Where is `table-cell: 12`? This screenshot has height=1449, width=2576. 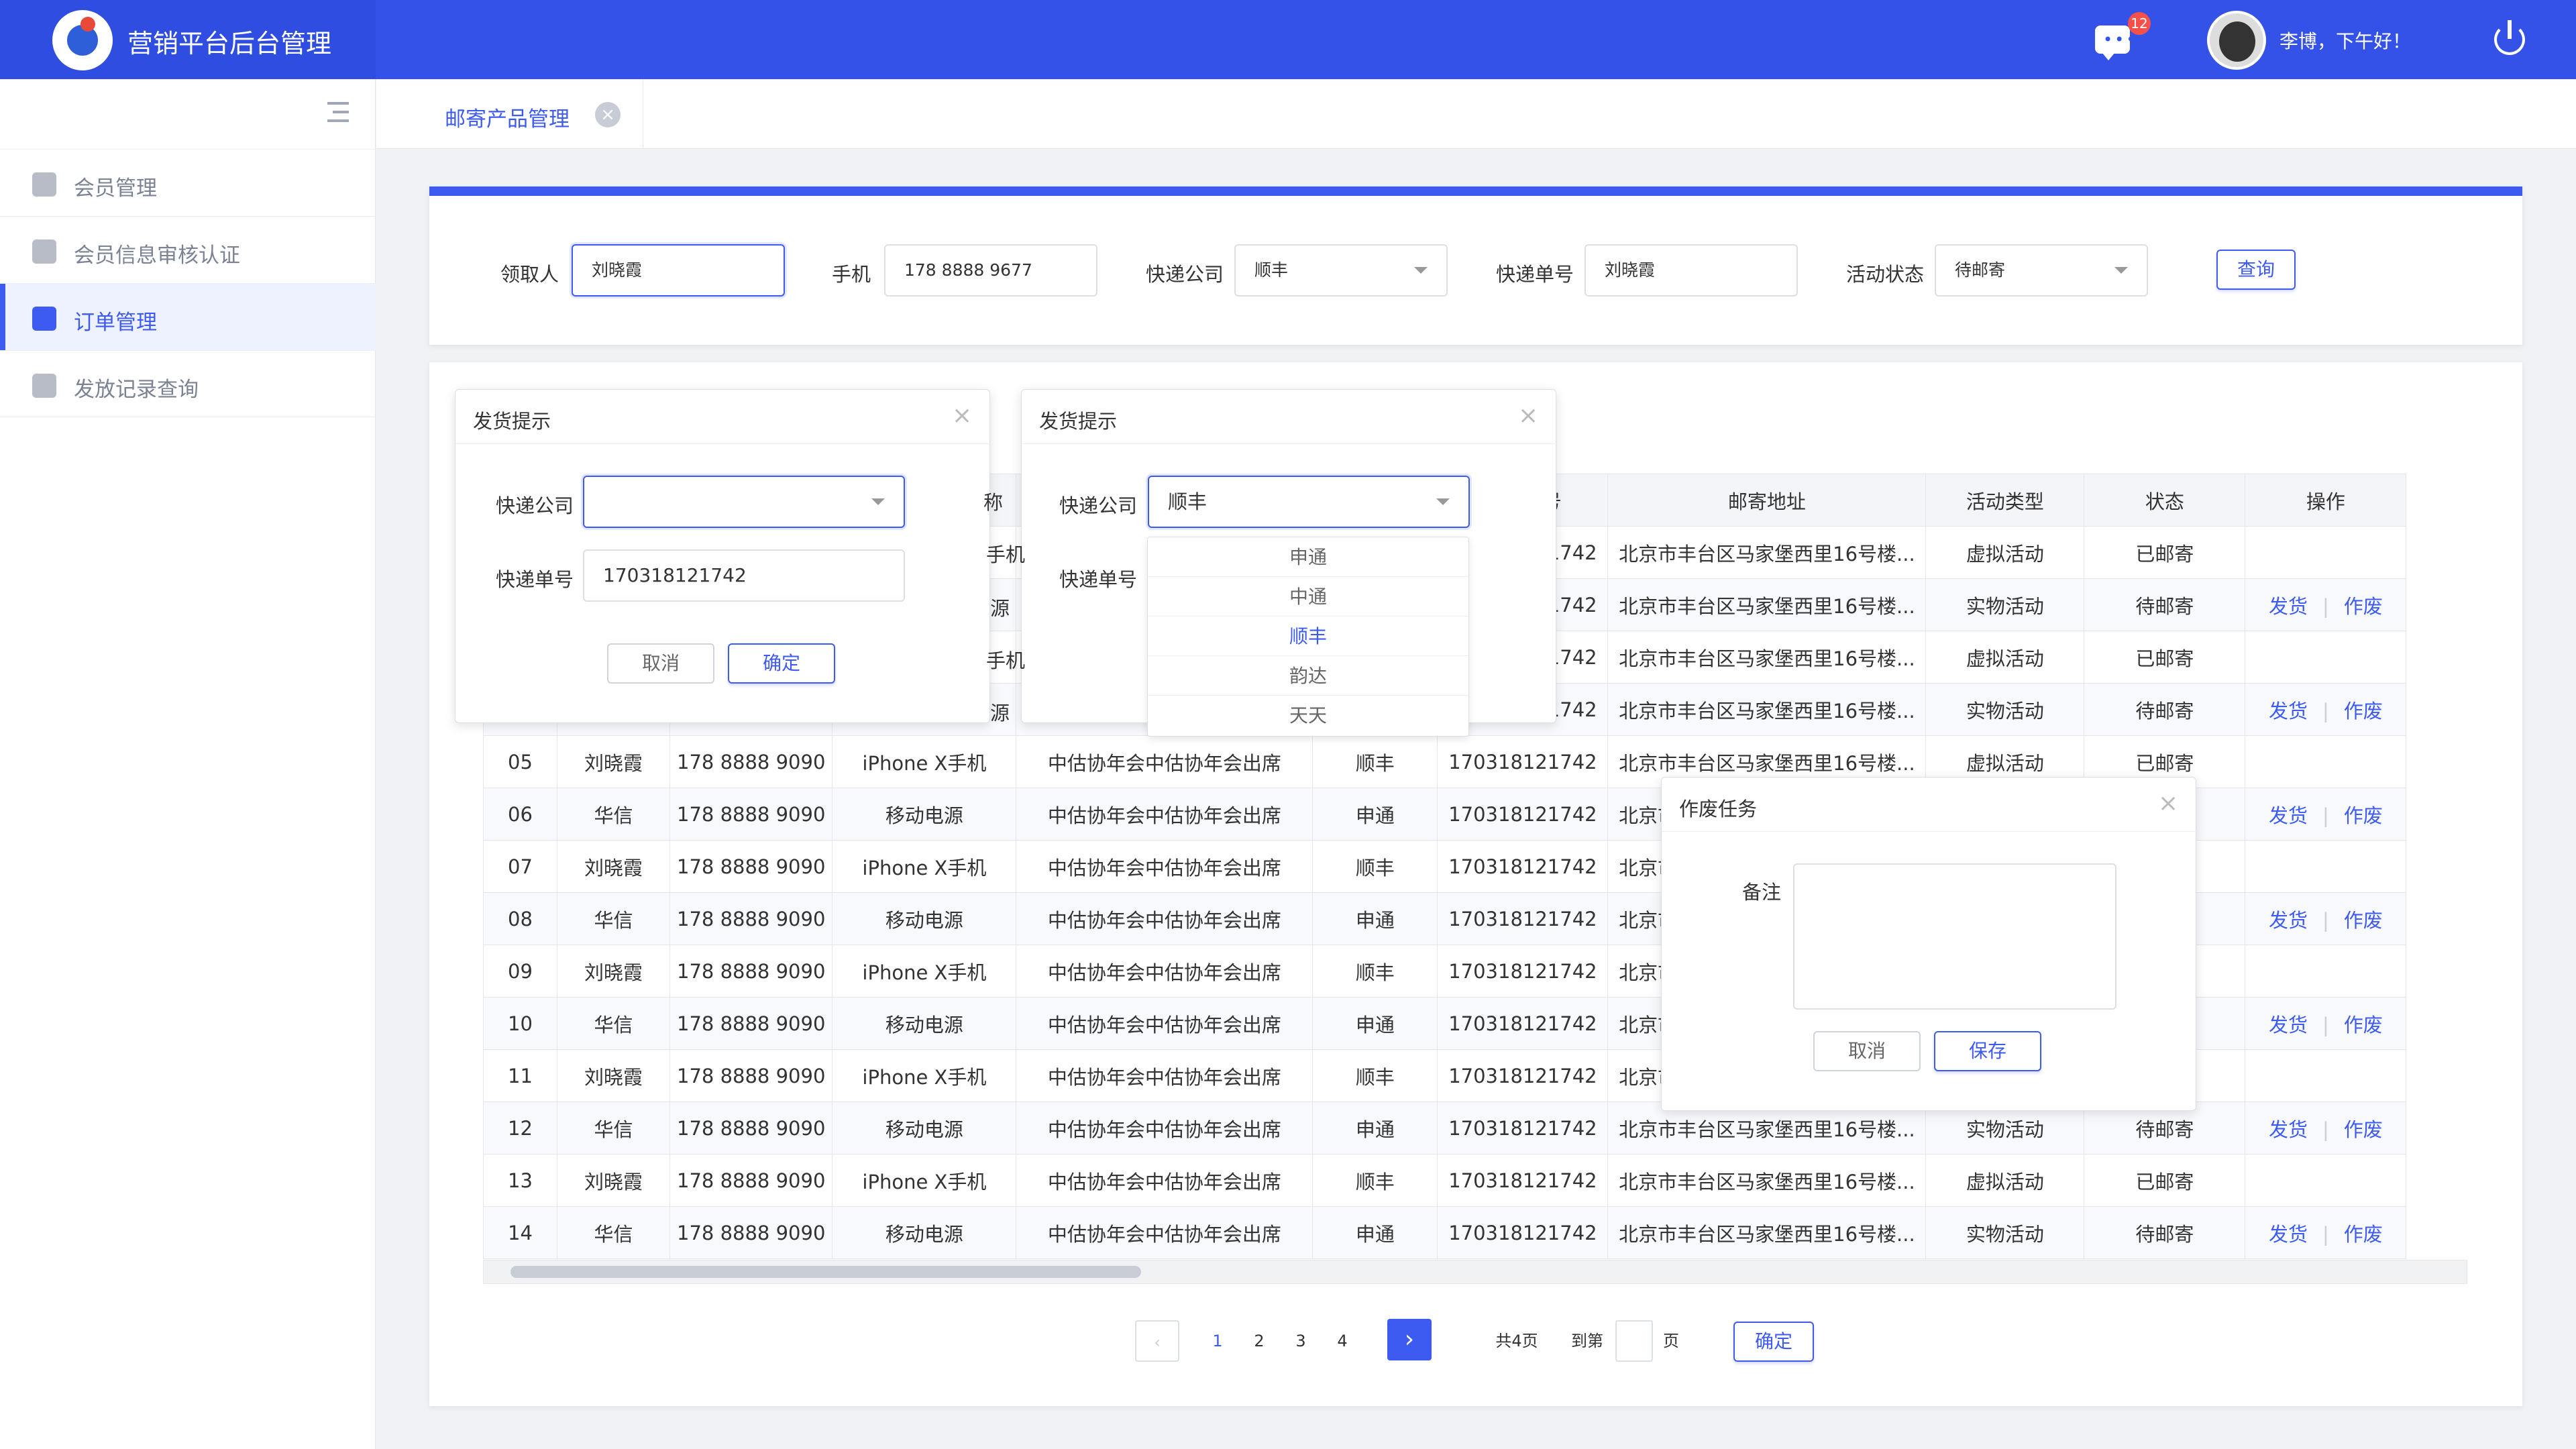
table-cell: 12 is located at coordinates (520, 1128).